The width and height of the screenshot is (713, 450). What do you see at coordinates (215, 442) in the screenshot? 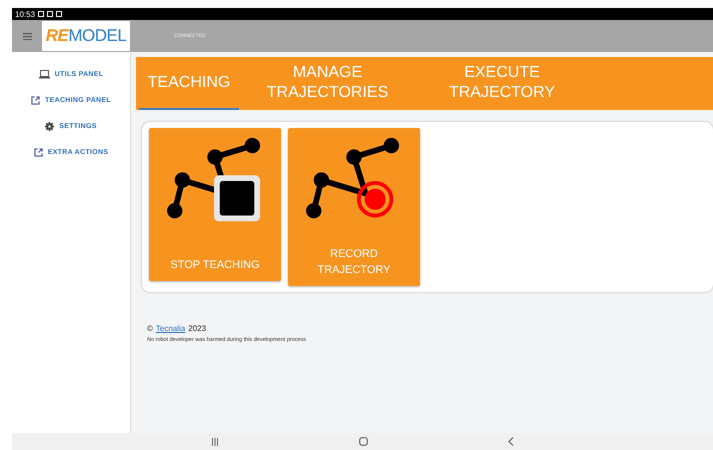
I see `recent-apps-icon` at bounding box center [215, 442].